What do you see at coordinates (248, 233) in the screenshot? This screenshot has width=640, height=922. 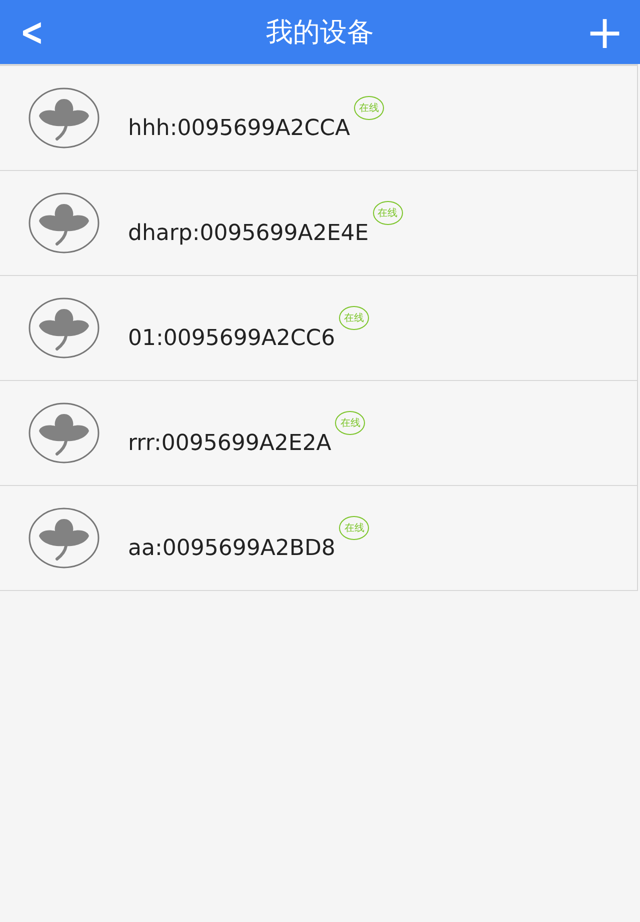 I see `device-name: dharp:0095699A2E4E` at bounding box center [248, 233].